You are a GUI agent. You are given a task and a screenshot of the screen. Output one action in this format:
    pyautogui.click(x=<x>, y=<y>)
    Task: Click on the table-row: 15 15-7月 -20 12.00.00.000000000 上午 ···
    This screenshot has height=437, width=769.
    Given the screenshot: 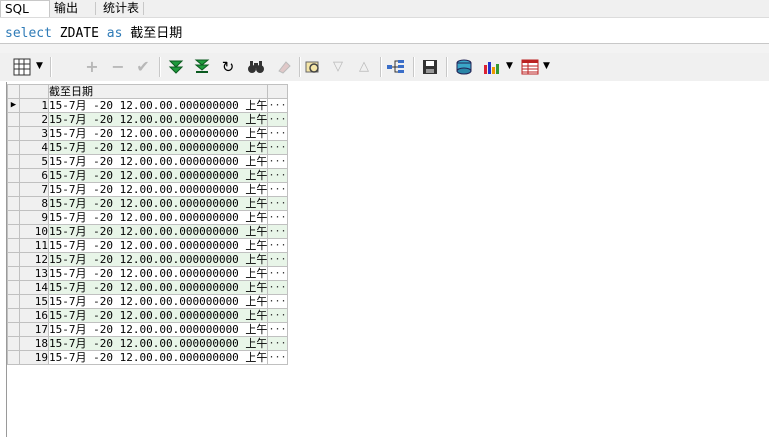 What is the action you would take?
    pyautogui.click(x=147, y=301)
    